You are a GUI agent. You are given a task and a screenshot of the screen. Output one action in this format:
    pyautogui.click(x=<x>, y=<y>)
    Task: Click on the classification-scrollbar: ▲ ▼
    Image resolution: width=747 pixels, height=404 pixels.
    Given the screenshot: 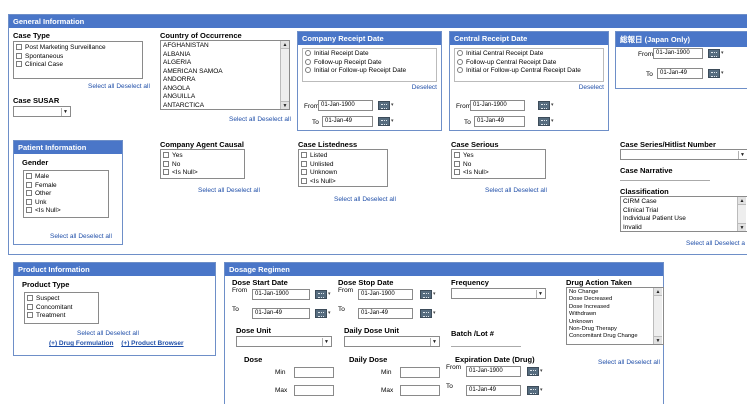 What is the action you would take?
    pyautogui.click(x=741, y=214)
    